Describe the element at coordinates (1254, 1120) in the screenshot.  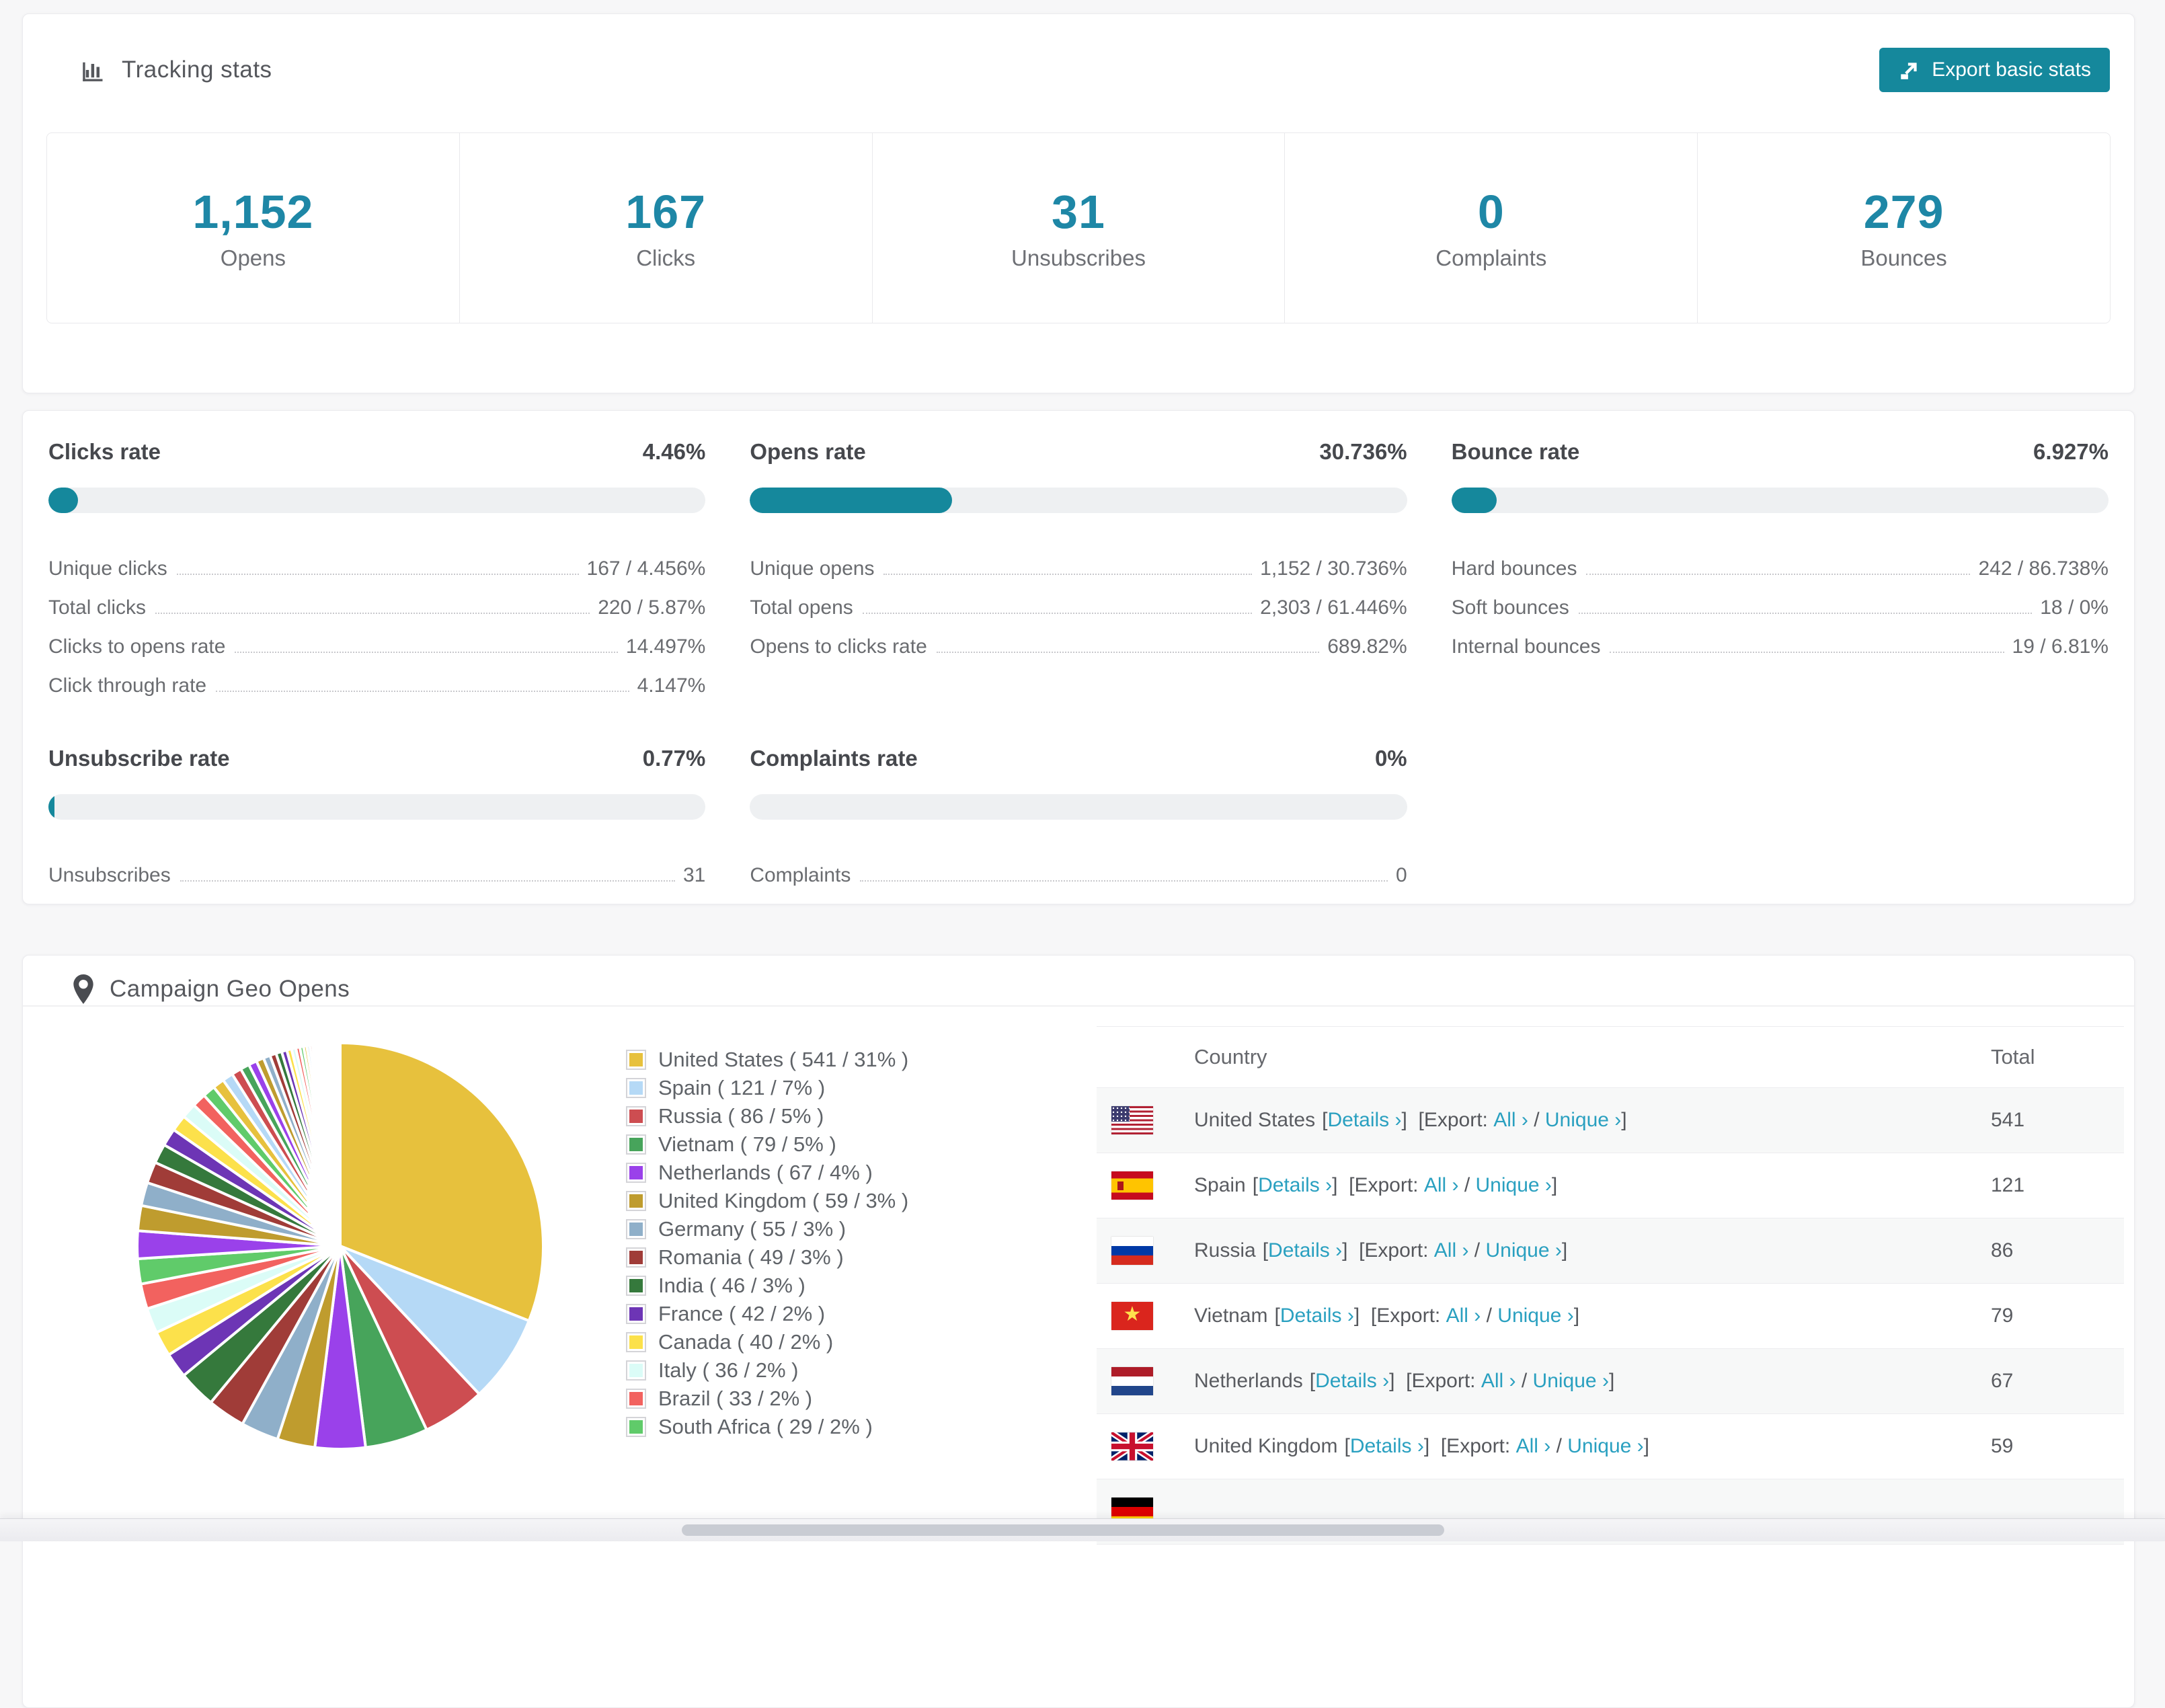
I see `country-name: United States` at that location.